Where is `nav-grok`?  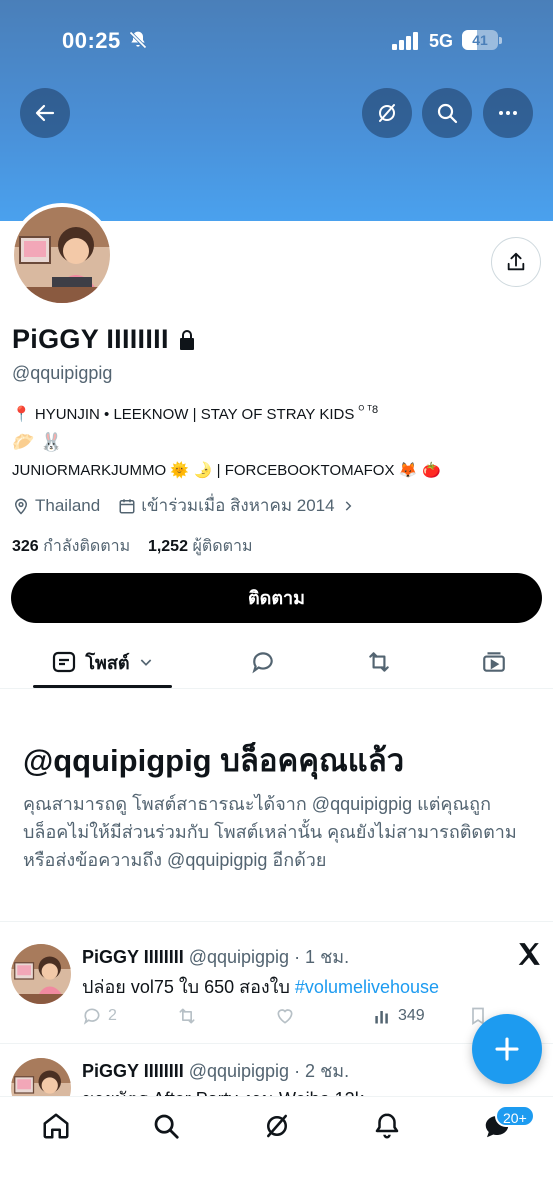 nav-grok is located at coordinates (277, 1126).